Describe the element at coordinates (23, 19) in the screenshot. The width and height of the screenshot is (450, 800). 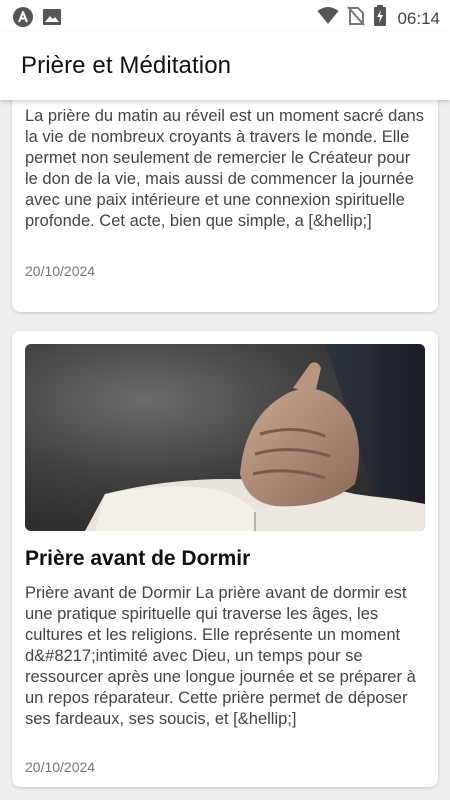
I see `app-logo-icon` at that location.